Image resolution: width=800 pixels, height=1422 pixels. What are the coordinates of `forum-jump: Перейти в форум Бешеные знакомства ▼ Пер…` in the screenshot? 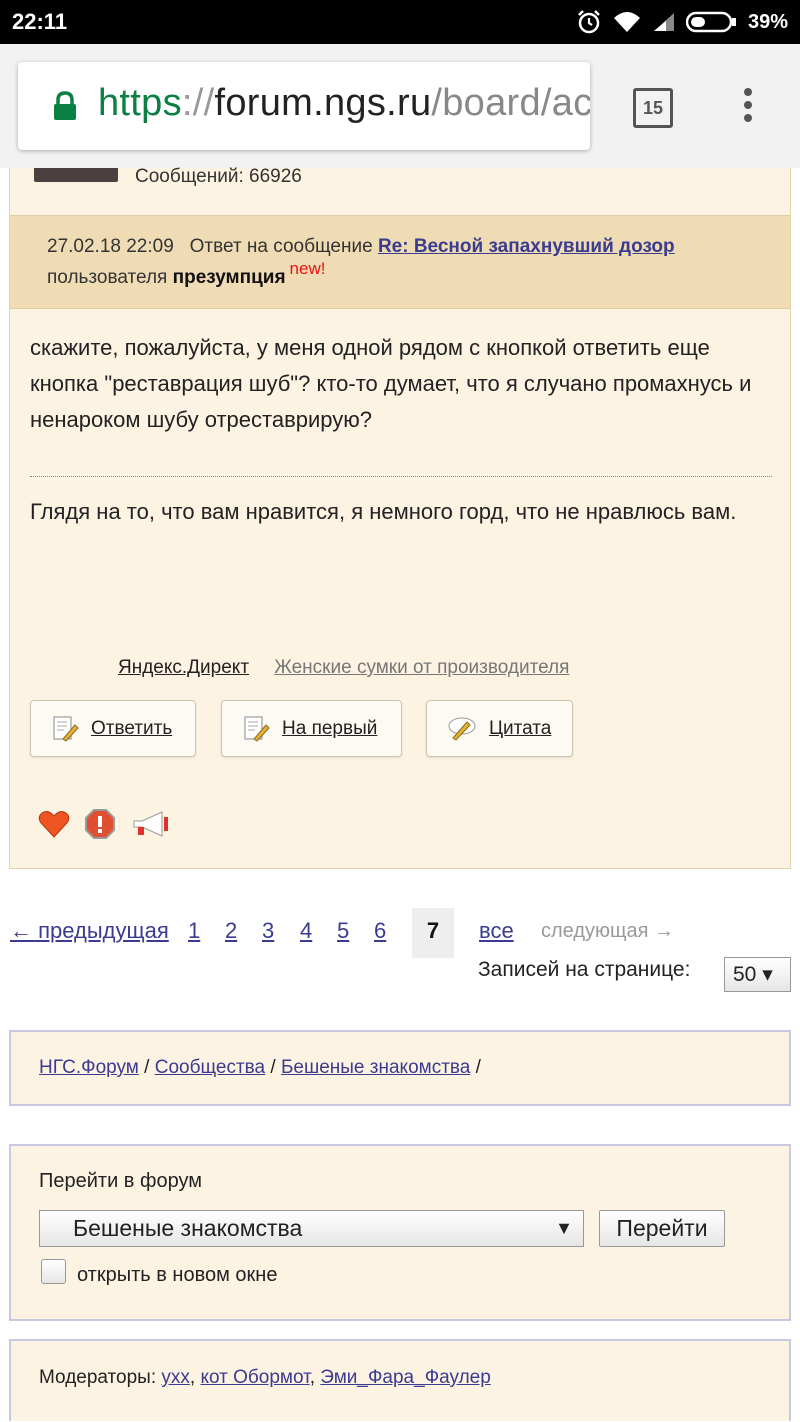 It's located at (400, 1232).